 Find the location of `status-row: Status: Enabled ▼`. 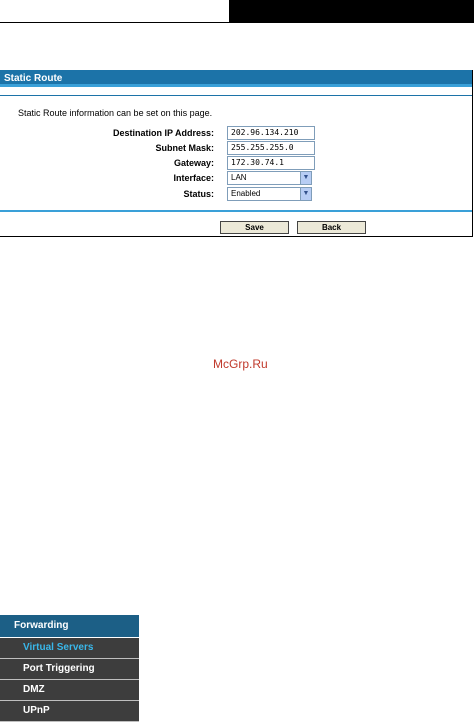

status-row: Status: Enabled ▼ is located at coordinates (236, 194).